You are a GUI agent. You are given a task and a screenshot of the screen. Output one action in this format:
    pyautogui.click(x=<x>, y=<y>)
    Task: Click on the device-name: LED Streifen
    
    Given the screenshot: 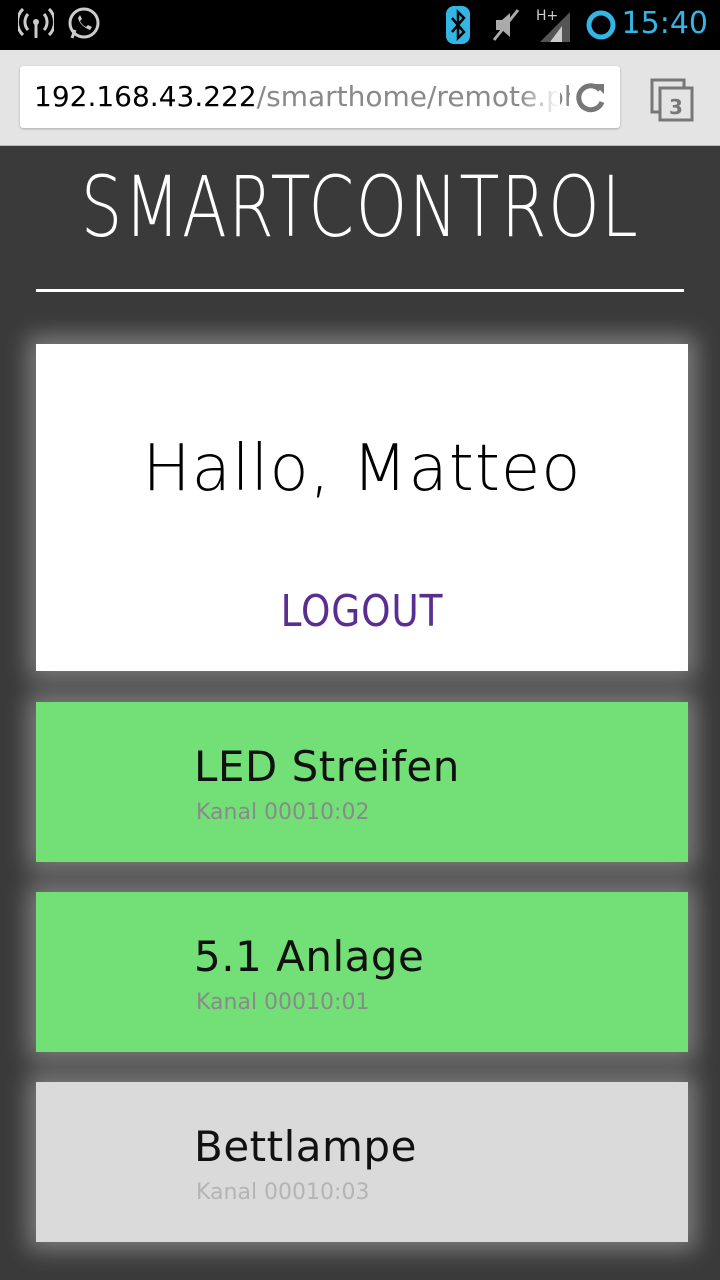 What is the action you would take?
    pyautogui.click(x=327, y=766)
    